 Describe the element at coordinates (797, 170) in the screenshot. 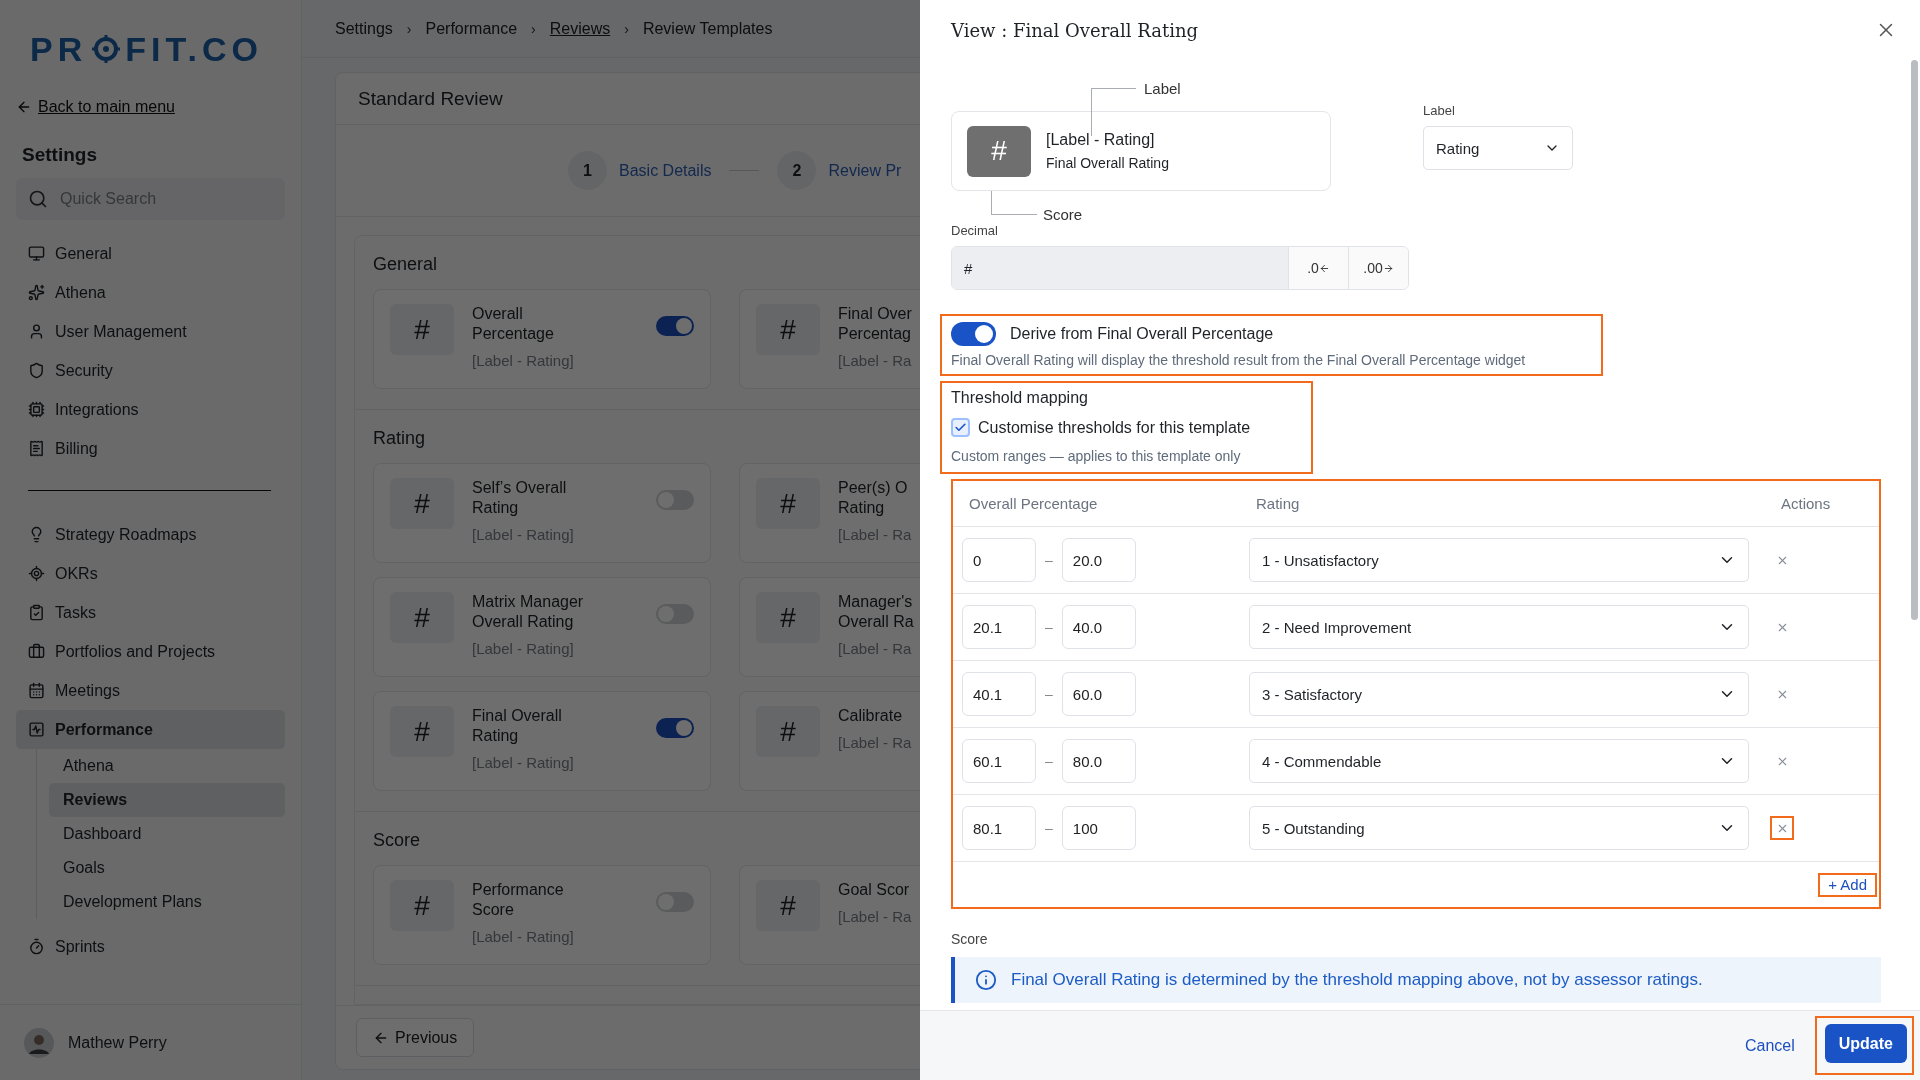

I see `step-number: 2` at that location.